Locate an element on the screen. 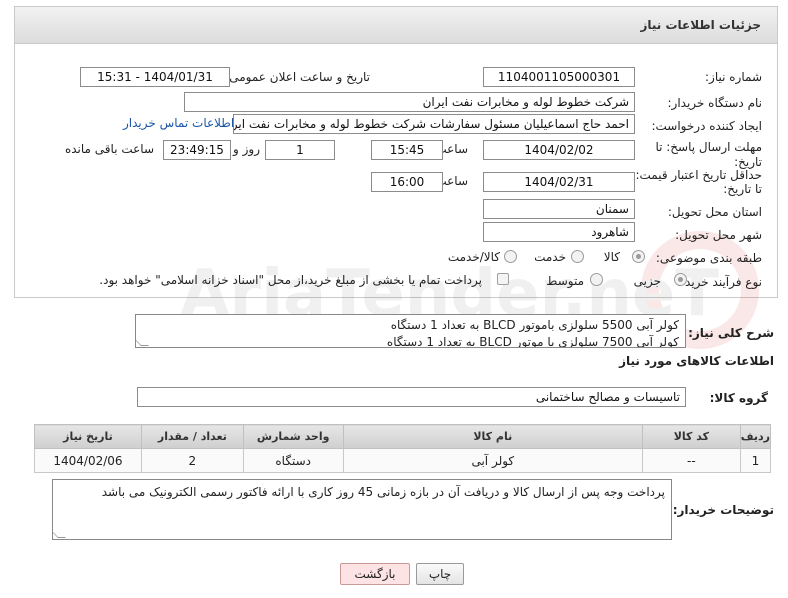 Image resolution: width=788 pixels, height=598 pixels. cell-date: 1404/02/06 is located at coordinates (88, 460).